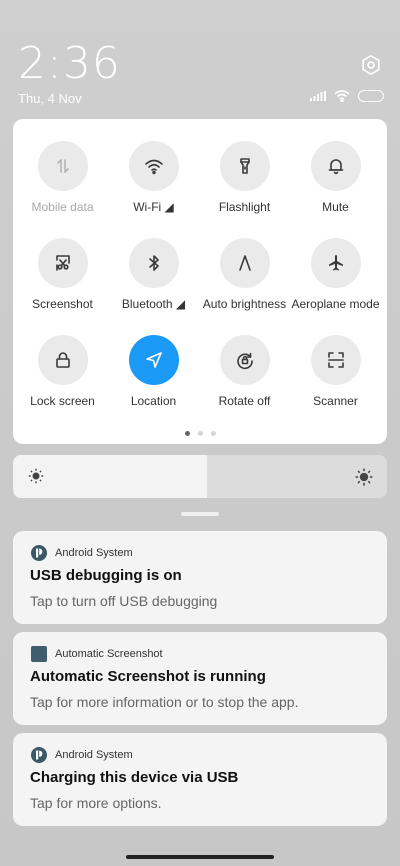 This screenshot has width=400, height=866. What do you see at coordinates (106, 575) in the screenshot?
I see `notification-title: USB debugging is on` at bounding box center [106, 575].